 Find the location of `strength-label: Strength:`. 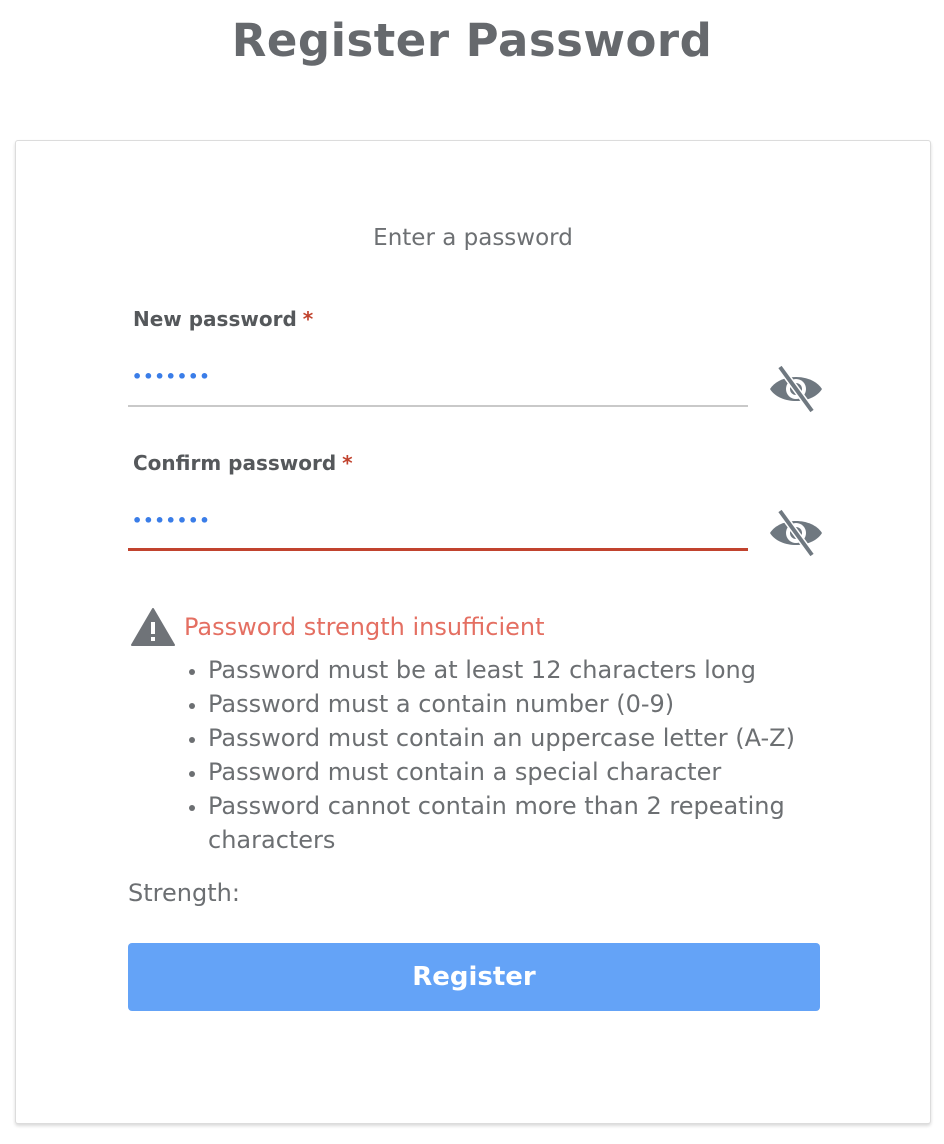

strength-label: Strength: is located at coordinates (184, 893).